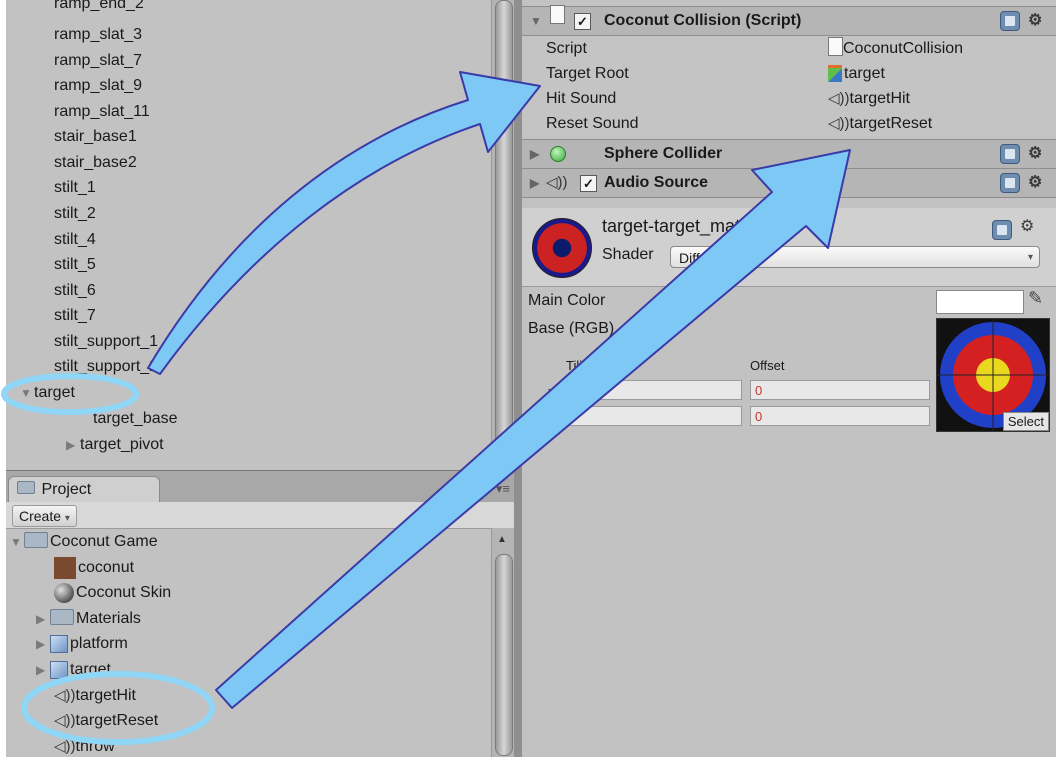 Image resolution: width=1056 pixels, height=760 pixels. Describe the element at coordinates (869, 98) in the screenshot. I see `prop-value-hit-sound: ◁))targetHit` at that location.